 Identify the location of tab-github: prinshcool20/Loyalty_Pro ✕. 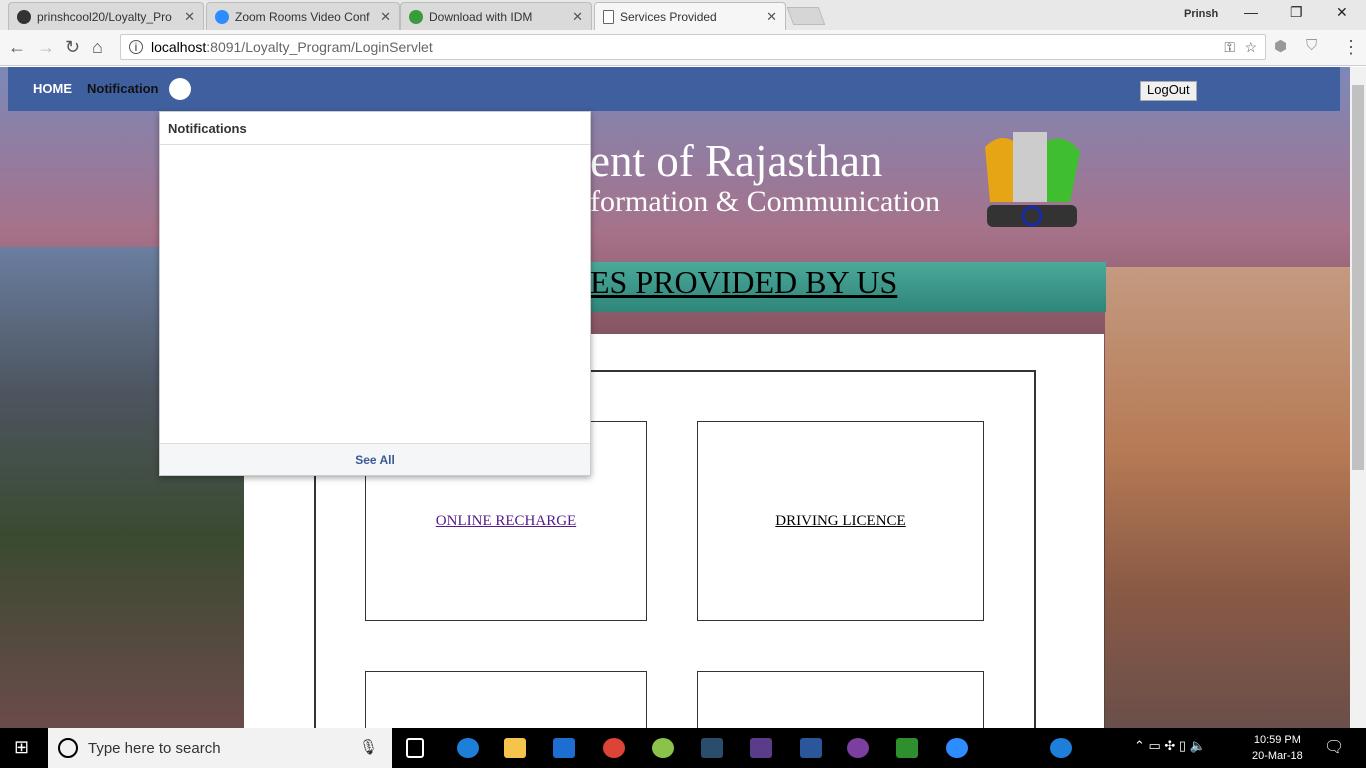
(106, 16).